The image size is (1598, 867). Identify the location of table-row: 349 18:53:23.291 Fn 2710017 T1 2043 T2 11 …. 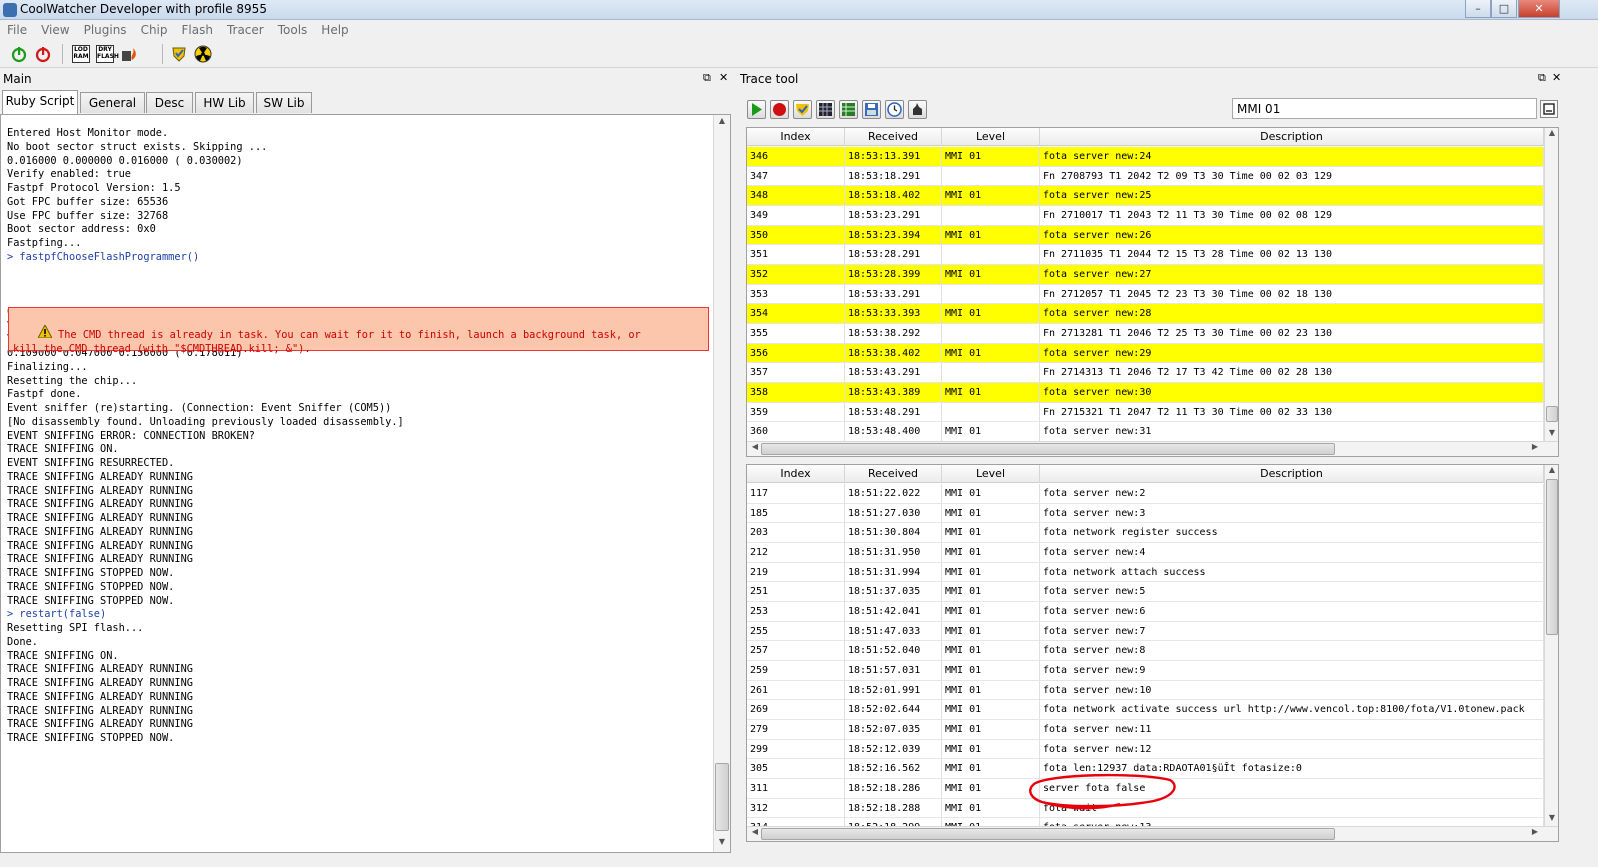
(1145, 215).